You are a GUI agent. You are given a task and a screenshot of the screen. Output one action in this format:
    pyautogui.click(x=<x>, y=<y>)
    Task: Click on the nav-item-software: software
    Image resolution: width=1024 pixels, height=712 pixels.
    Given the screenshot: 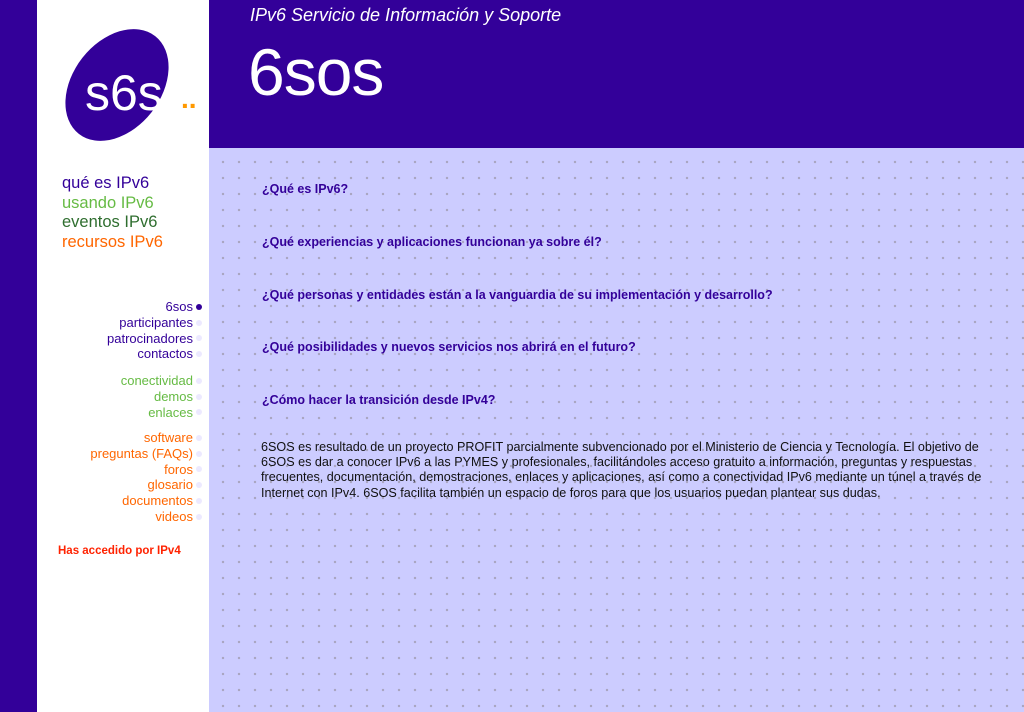 What is the action you would take?
    pyautogui.click(x=146, y=438)
    